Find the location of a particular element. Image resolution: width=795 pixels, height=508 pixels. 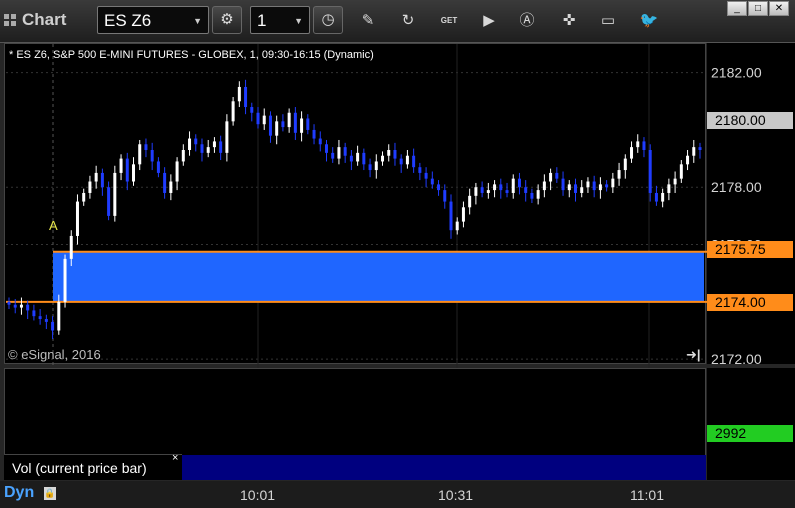

tools-icon: ✜ is located at coordinates (569, 21).